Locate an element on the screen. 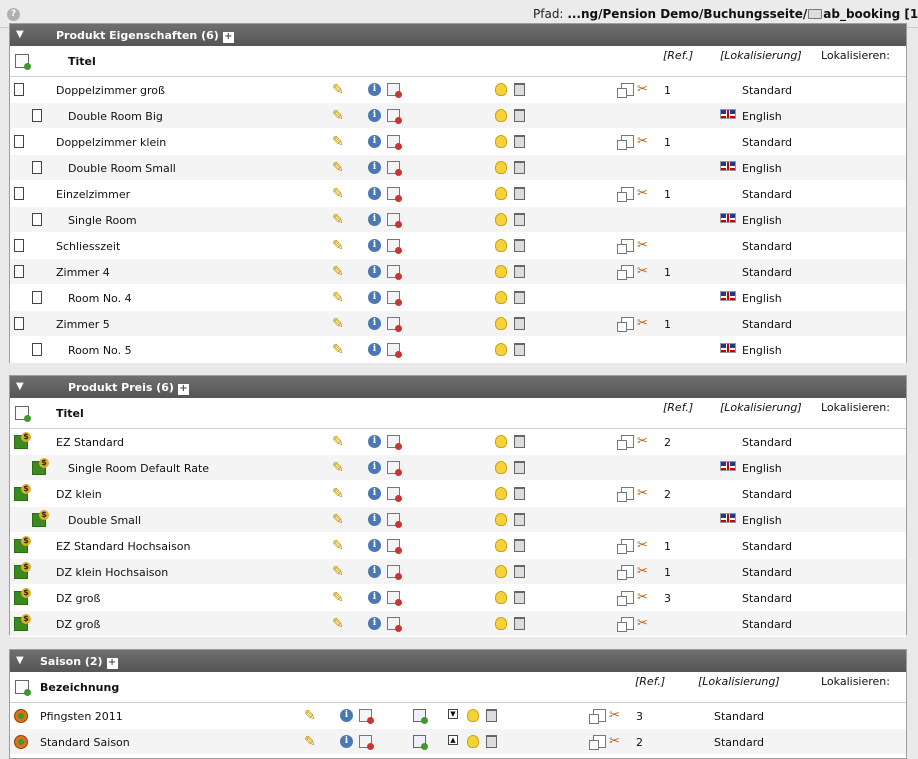  ref-count: 2 is located at coordinates (667, 494).